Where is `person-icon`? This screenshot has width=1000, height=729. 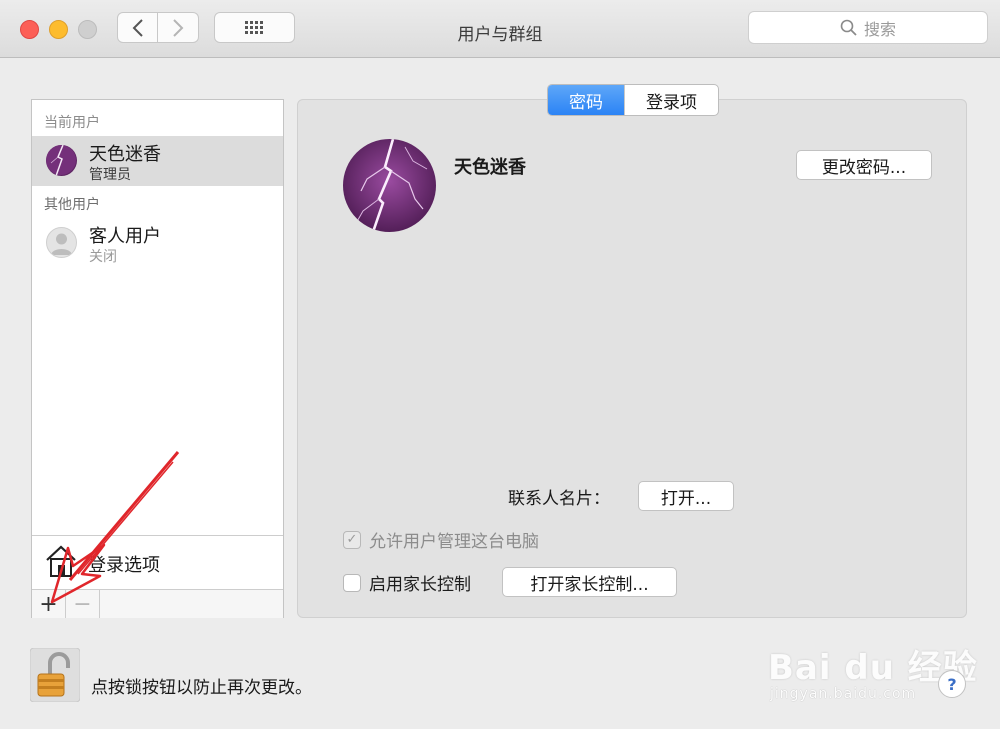 person-icon is located at coordinates (61, 242).